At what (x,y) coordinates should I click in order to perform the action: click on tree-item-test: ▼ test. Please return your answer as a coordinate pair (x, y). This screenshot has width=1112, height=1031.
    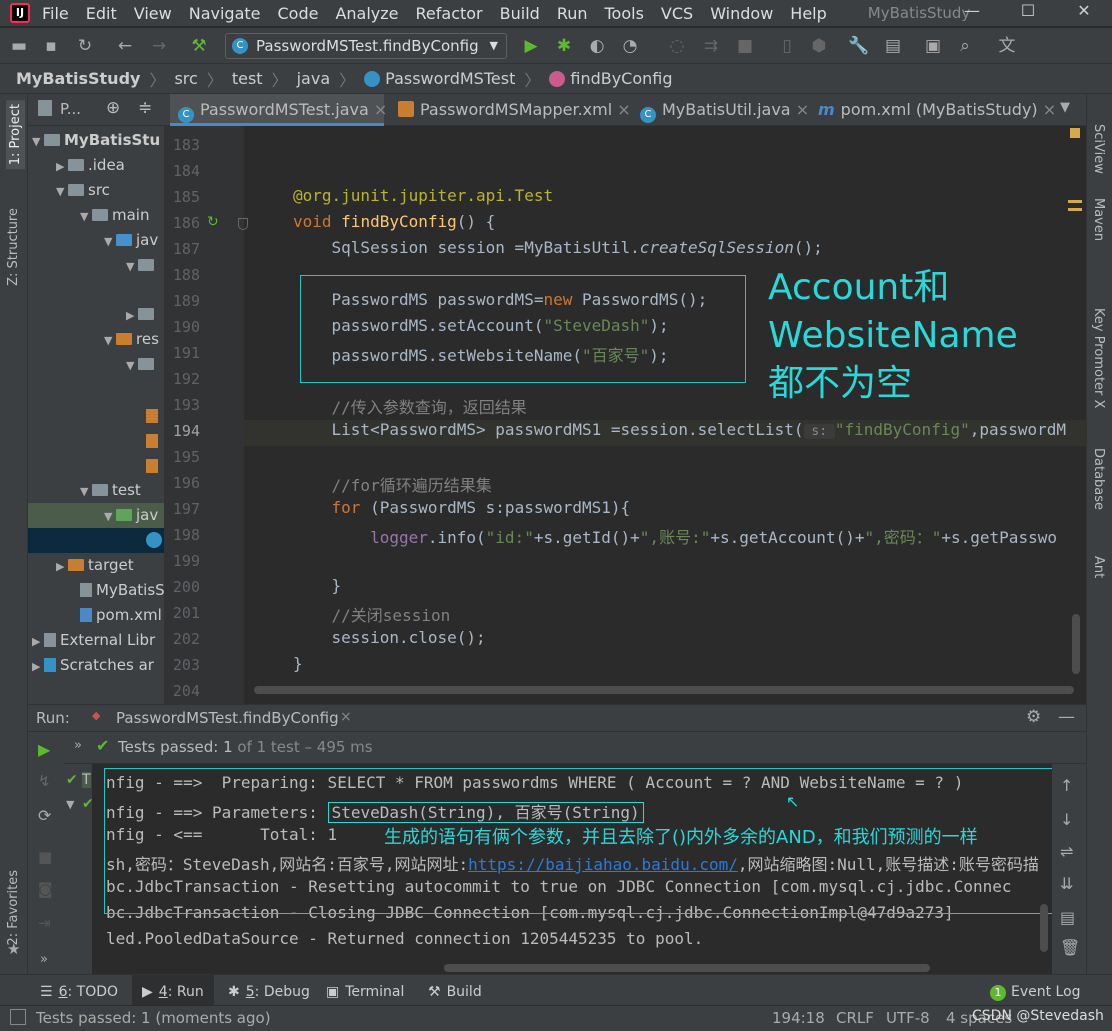
    Looking at the image, I should click on (110, 490).